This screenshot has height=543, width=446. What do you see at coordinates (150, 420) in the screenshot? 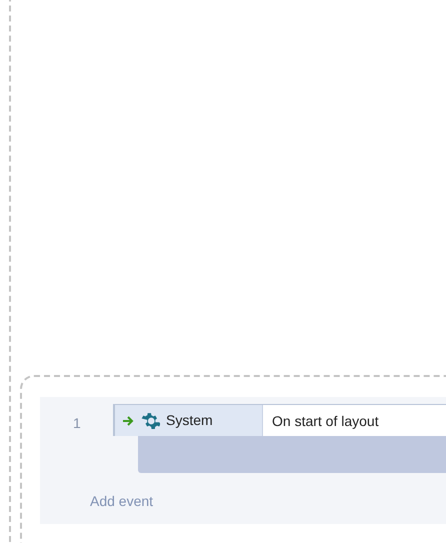
I see `gear-icon` at bounding box center [150, 420].